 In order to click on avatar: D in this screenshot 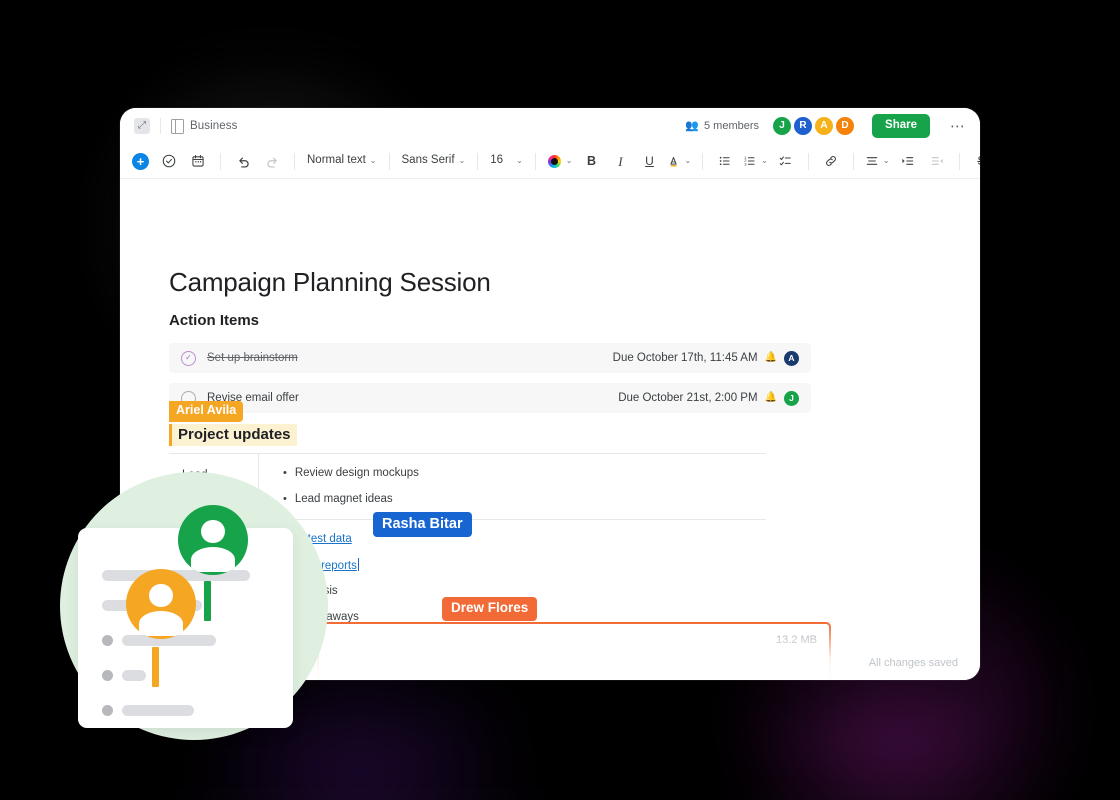, I will do `click(845, 126)`.